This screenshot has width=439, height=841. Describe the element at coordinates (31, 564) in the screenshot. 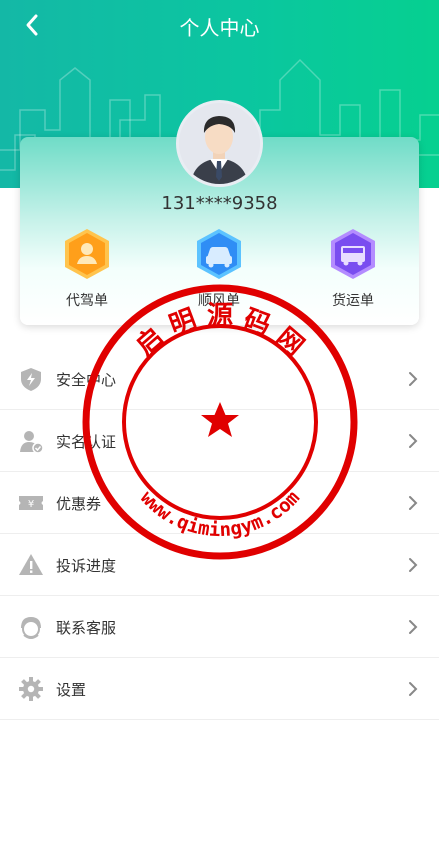

I see `warning-icon` at that location.